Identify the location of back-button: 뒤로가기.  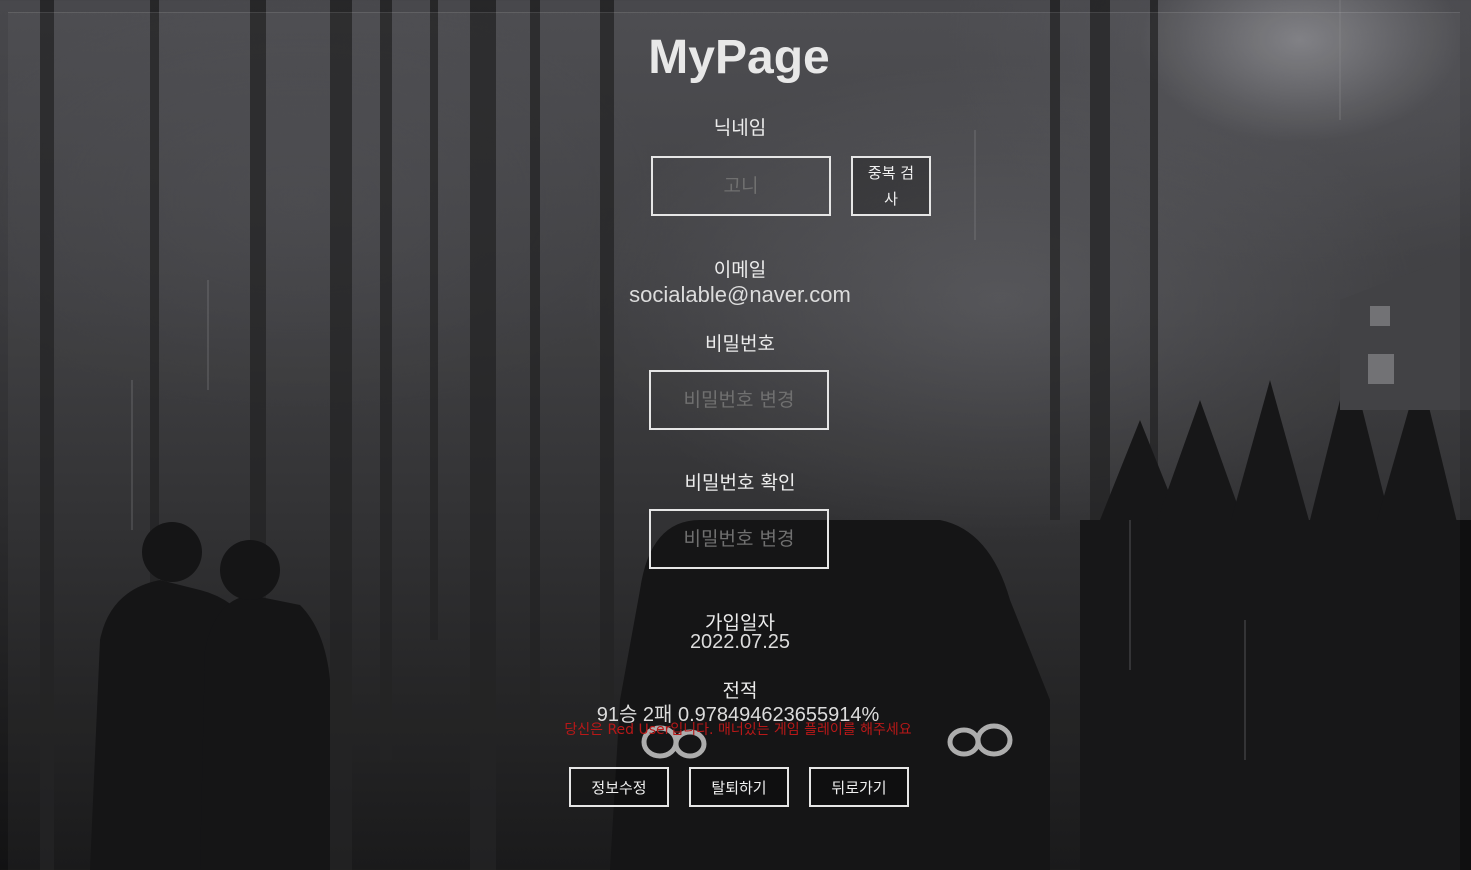
(859, 787).